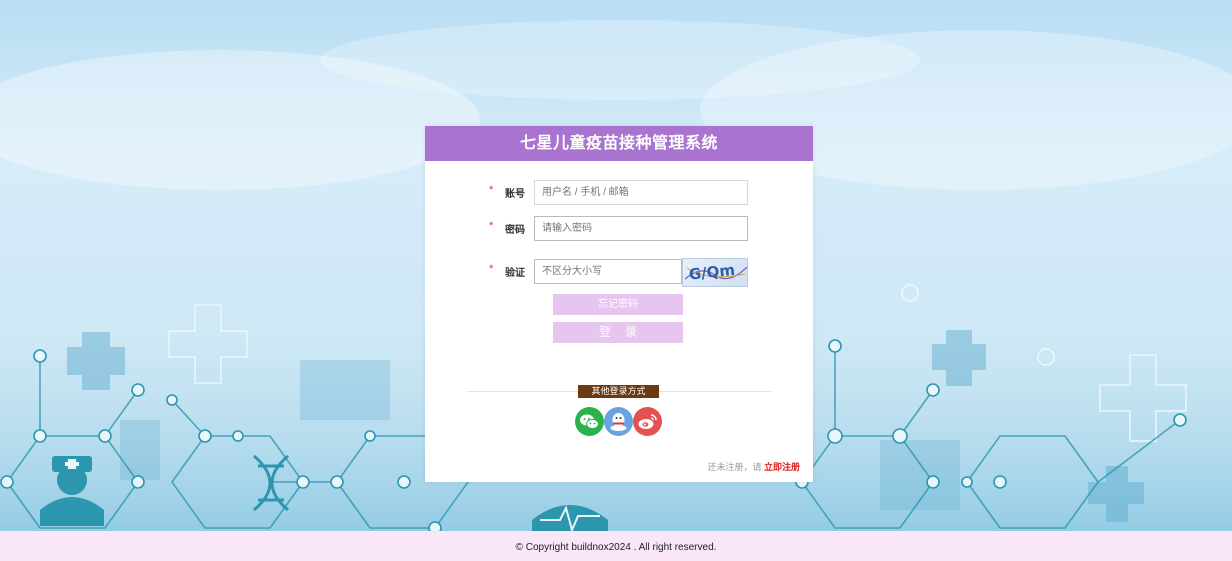  I want to click on password-label: 密码, so click(515, 230).